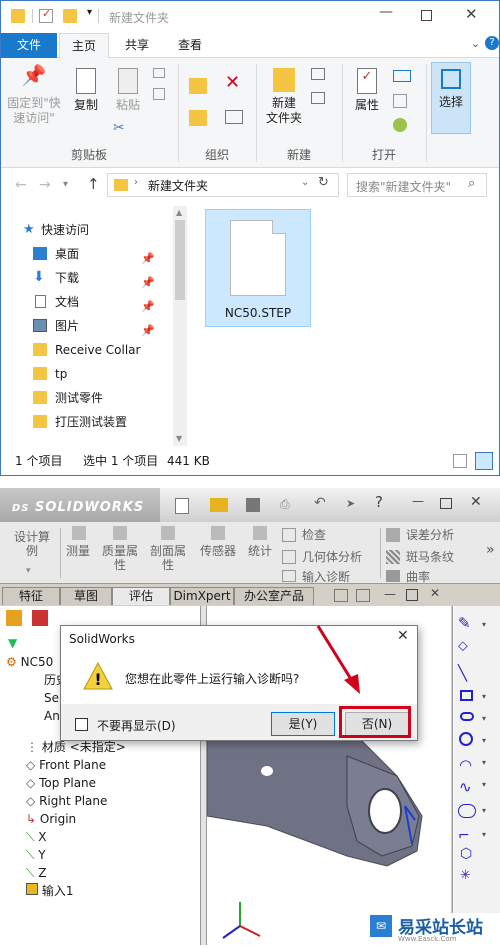 This screenshot has height=948, width=500. Describe the element at coordinates (305, 182) in the screenshot. I see `chevron-down-icon: ⌄` at that location.